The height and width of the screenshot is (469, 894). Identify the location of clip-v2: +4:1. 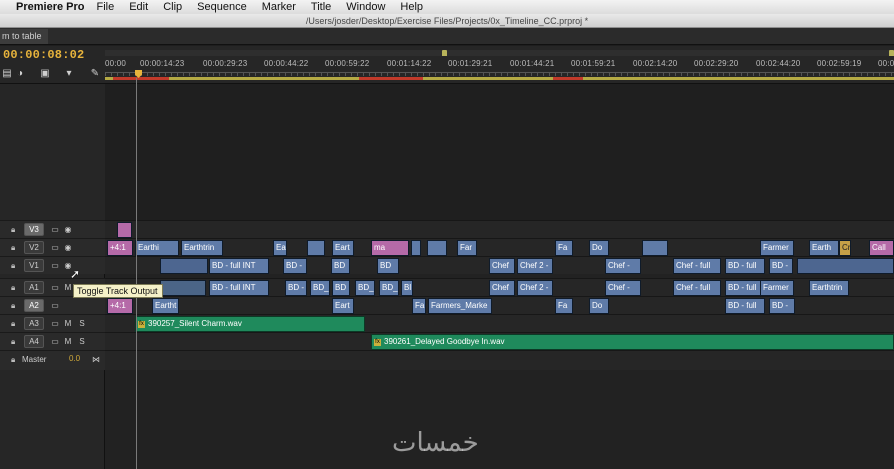
(120, 248).